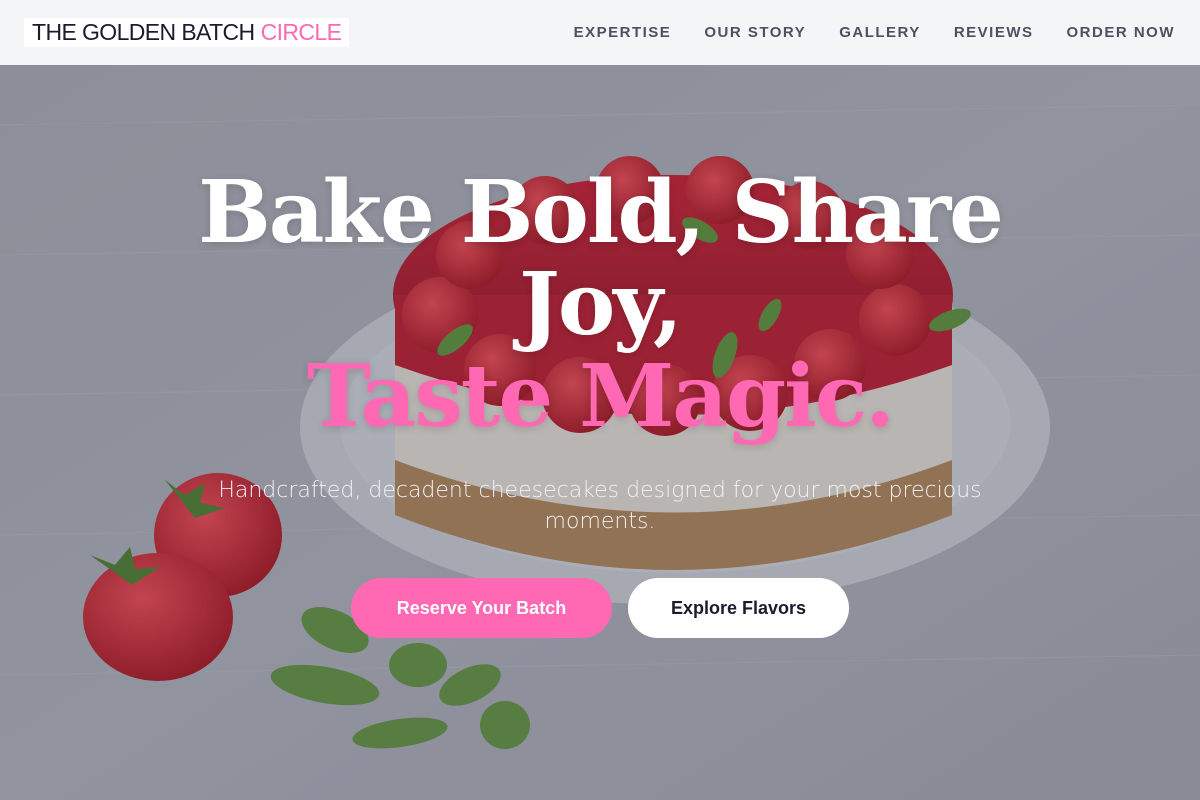 The width and height of the screenshot is (1200, 800). What do you see at coordinates (994, 32) in the screenshot?
I see `nav-link-reviews: REVIEWS` at bounding box center [994, 32].